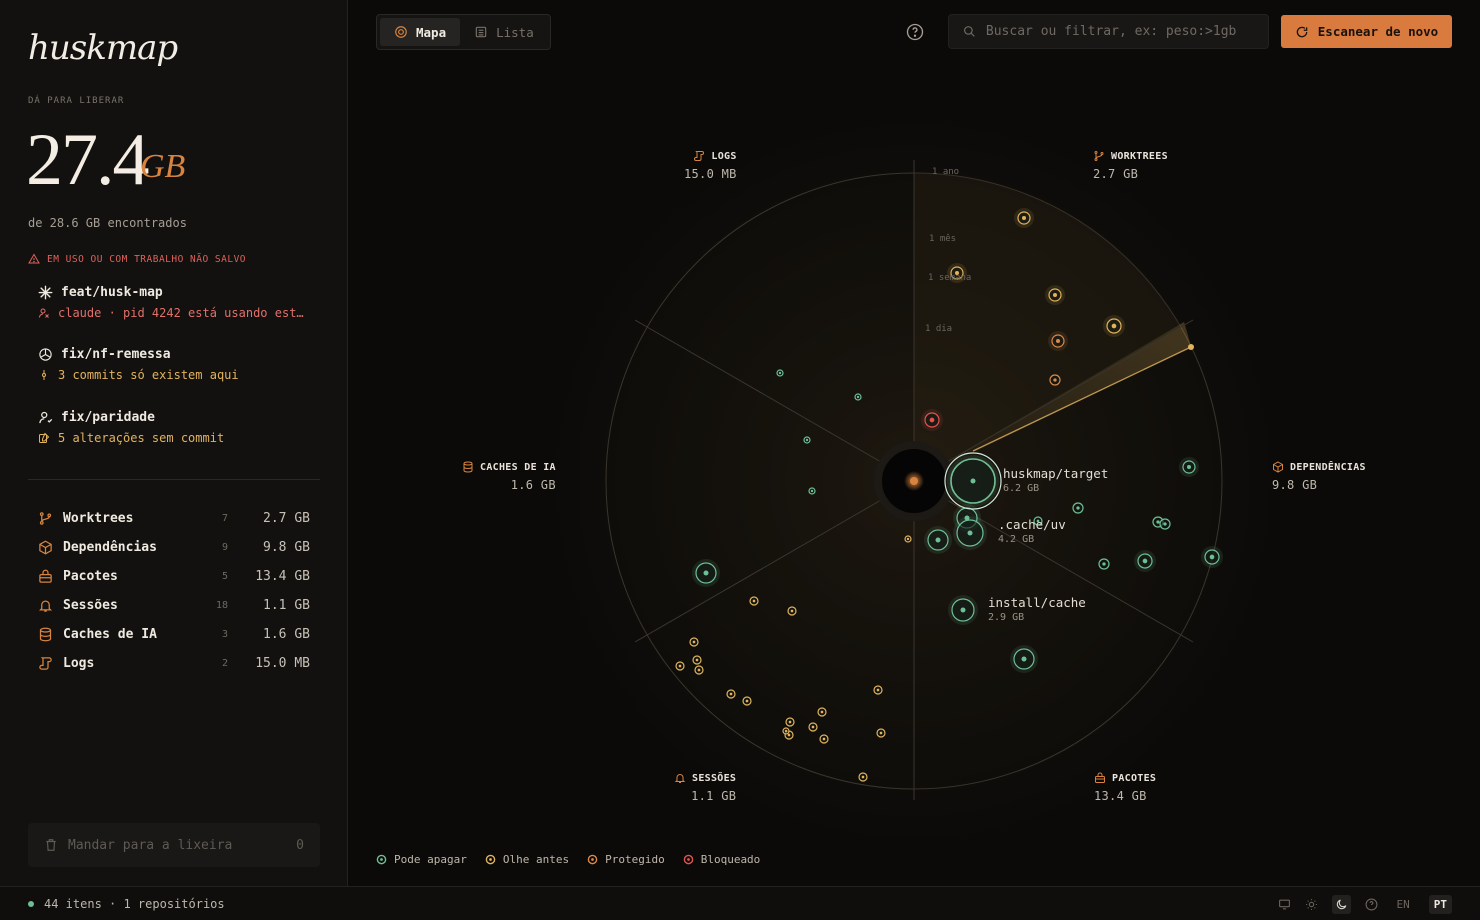 This screenshot has height=920, width=1480. Describe the element at coordinates (1440, 904) in the screenshot. I see `lang-pt: PT` at that location.